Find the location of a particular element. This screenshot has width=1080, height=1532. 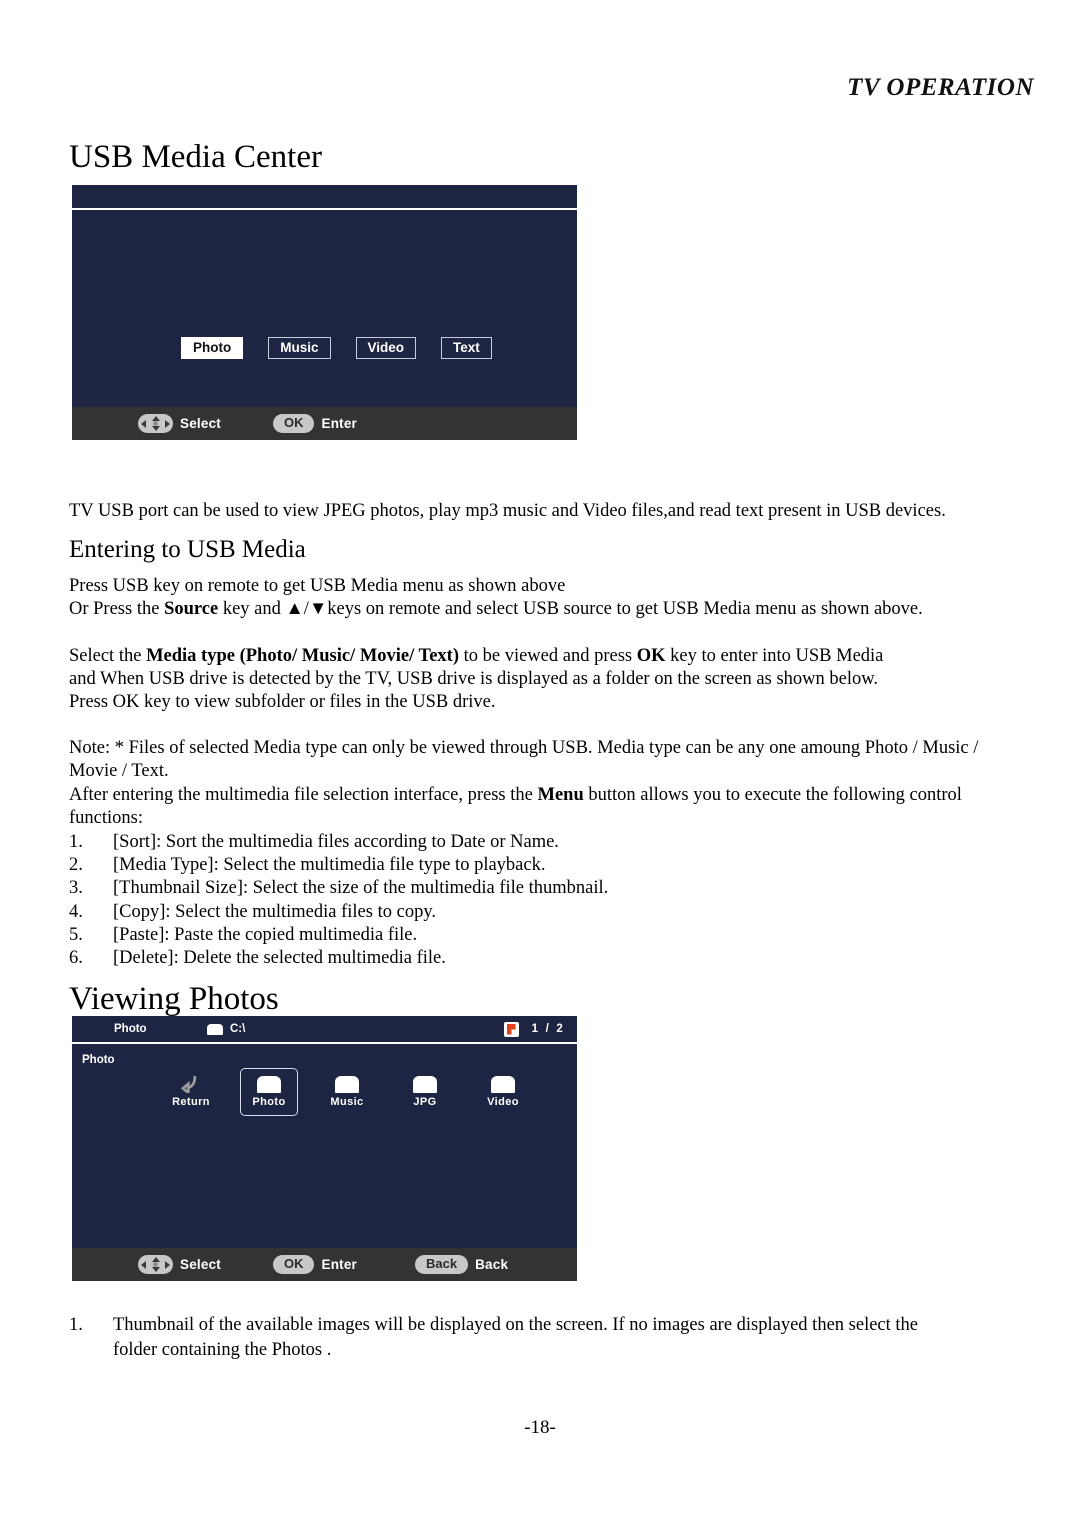

document-icon is located at coordinates (511, 1029).